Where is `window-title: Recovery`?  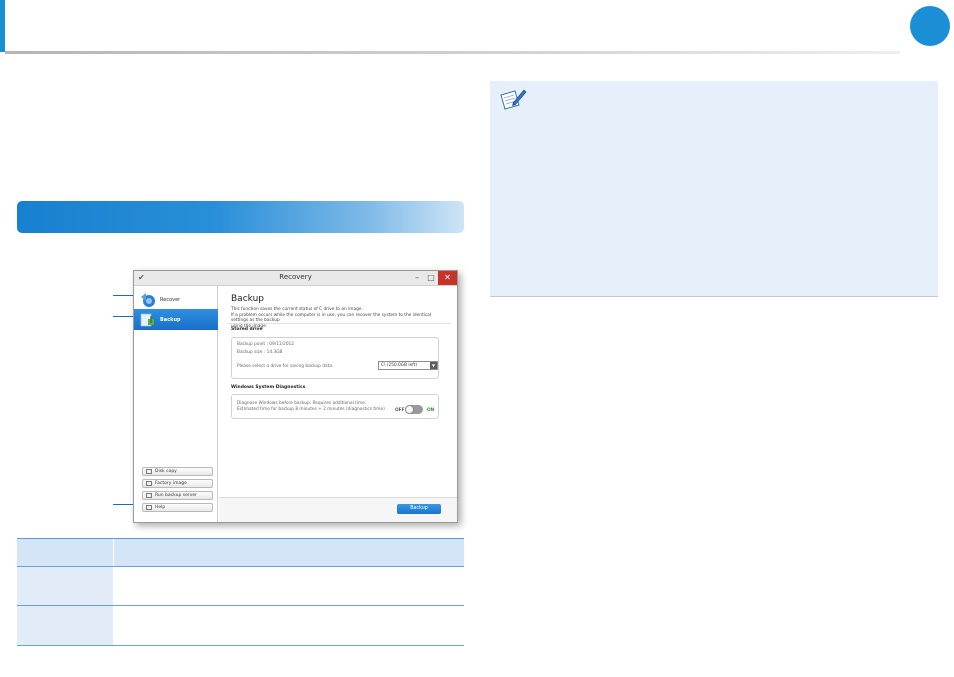
window-title: Recovery is located at coordinates (295, 277).